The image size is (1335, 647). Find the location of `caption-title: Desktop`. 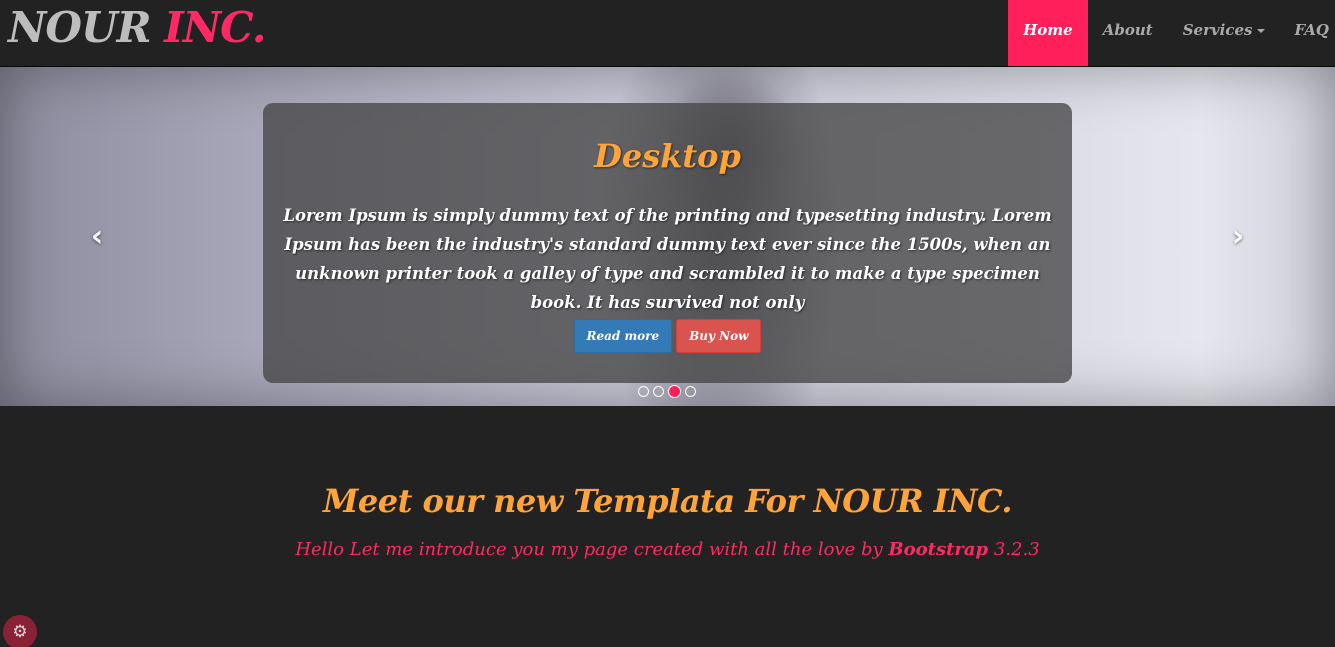

caption-title: Desktop is located at coordinates (667, 156).